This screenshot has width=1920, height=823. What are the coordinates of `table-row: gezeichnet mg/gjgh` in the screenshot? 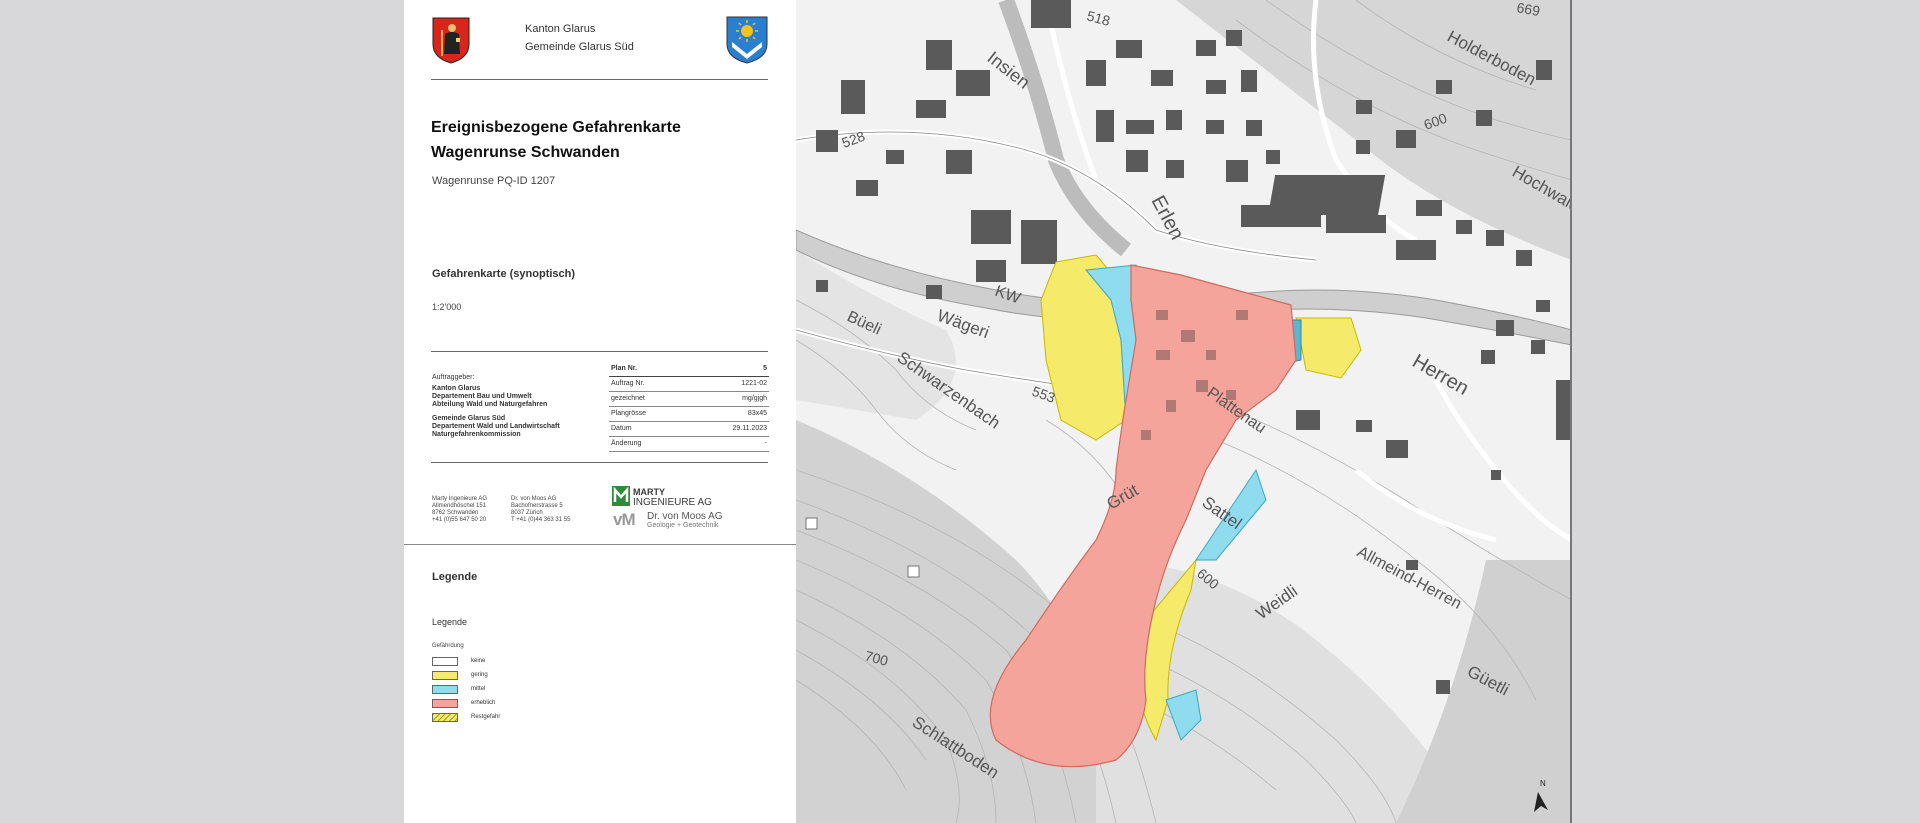 It's located at (689, 399).